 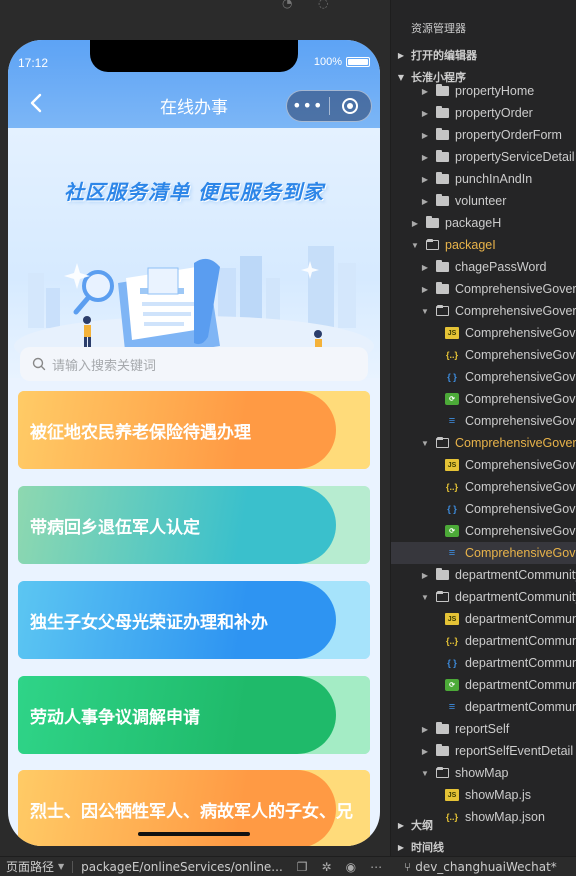 I want to click on volume-icon: ◌, so click(x=323, y=5).